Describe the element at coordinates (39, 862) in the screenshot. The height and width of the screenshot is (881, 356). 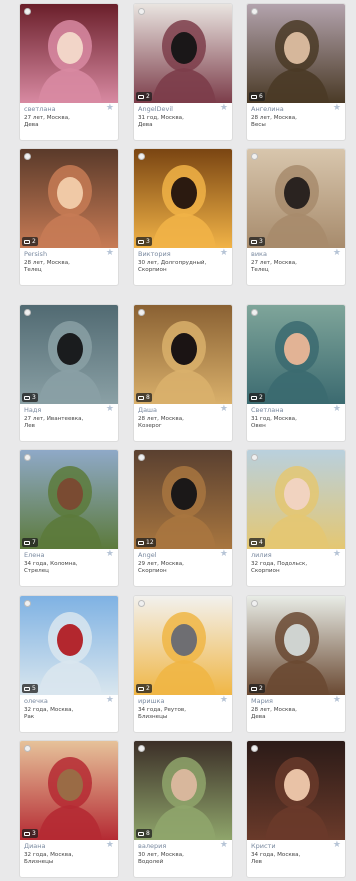
I see `profile-zodiac: Близнецы` at that location.